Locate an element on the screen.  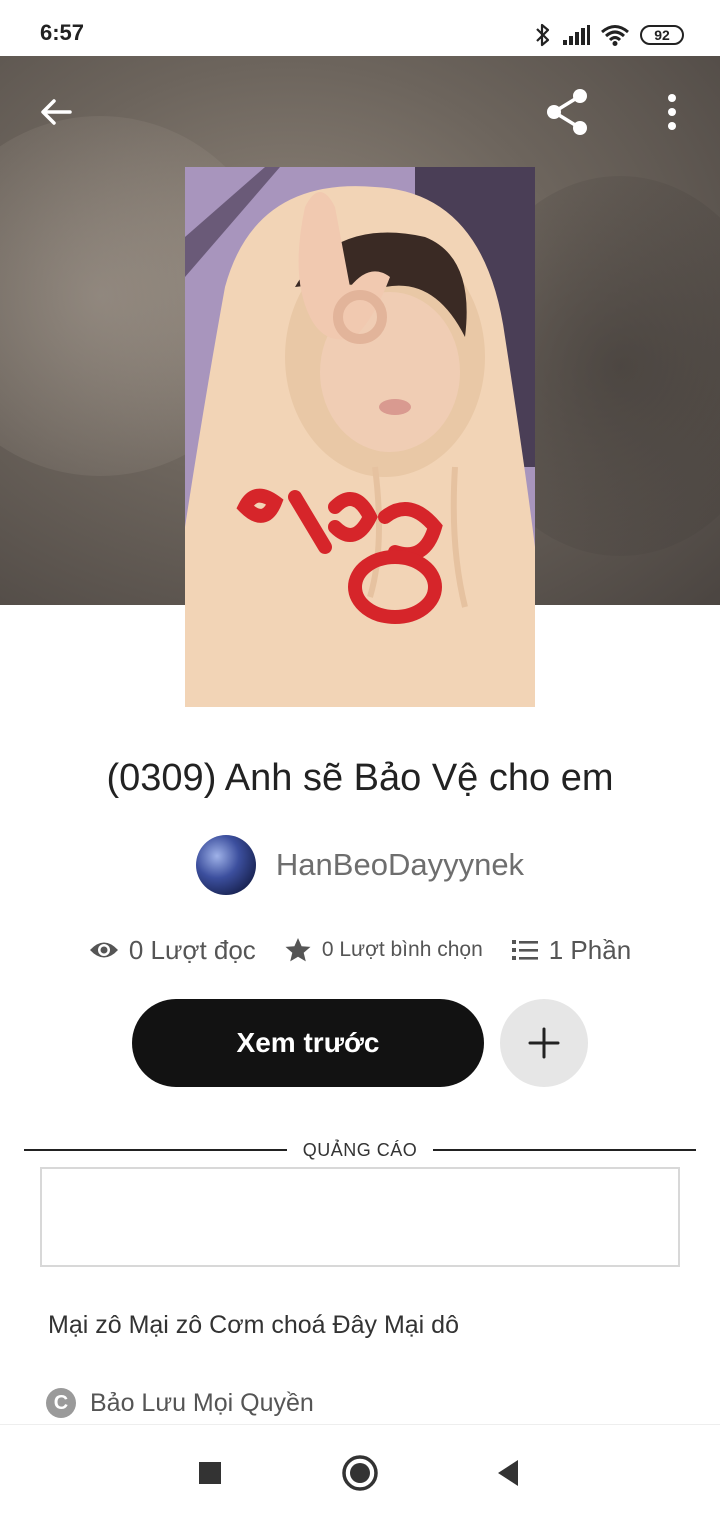
more-options-button is located at coordinates (672, 112).